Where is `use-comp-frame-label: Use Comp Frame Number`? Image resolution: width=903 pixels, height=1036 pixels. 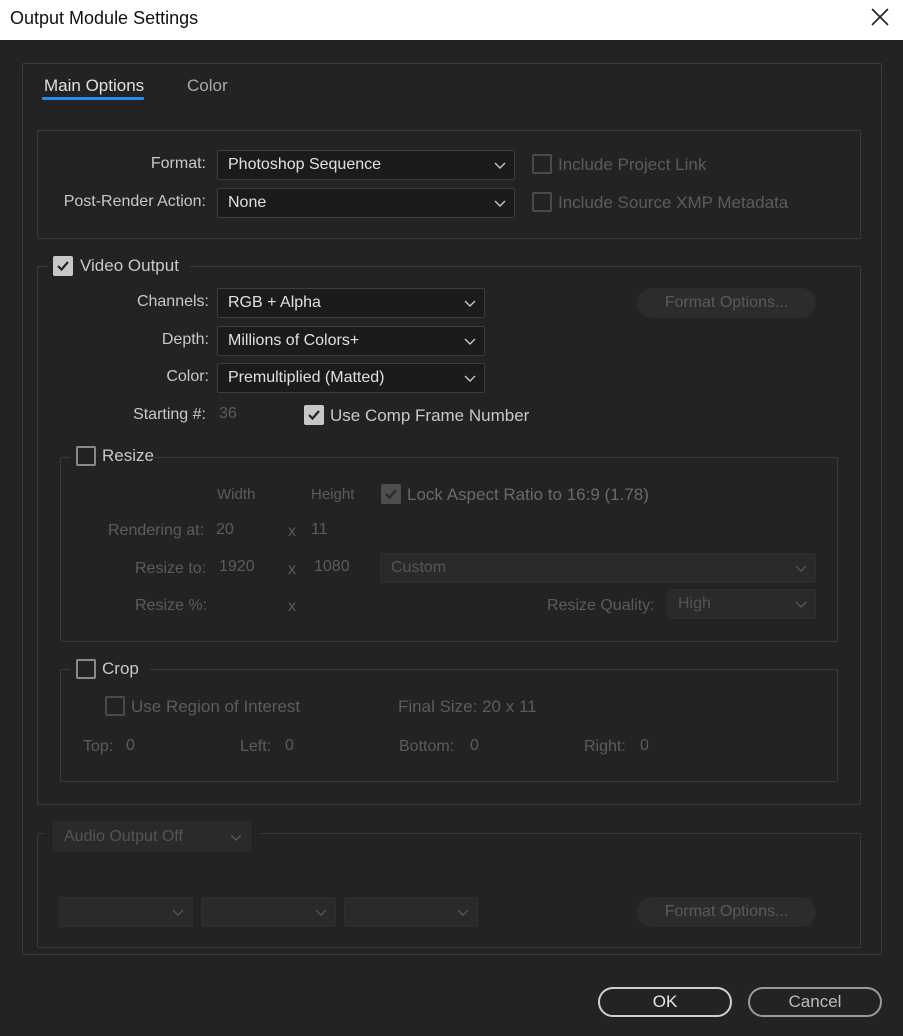 use-comp-frame-label: Use Comp Frame Number is located at coordinates (430, 415).